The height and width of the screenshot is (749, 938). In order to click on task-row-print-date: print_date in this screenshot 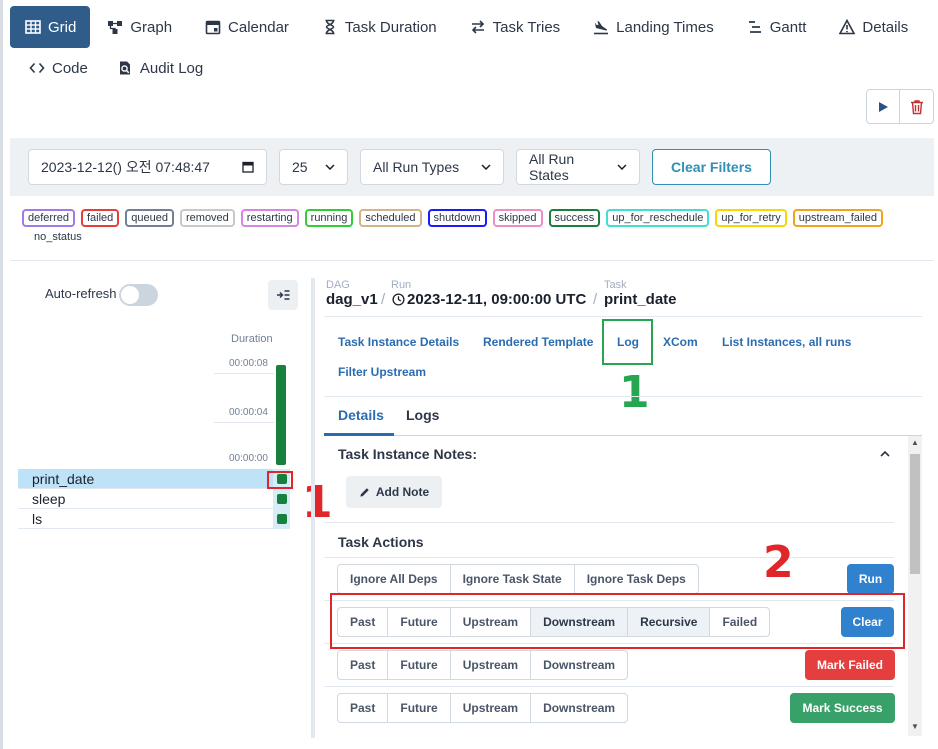, I will do `click(154, 479)`.